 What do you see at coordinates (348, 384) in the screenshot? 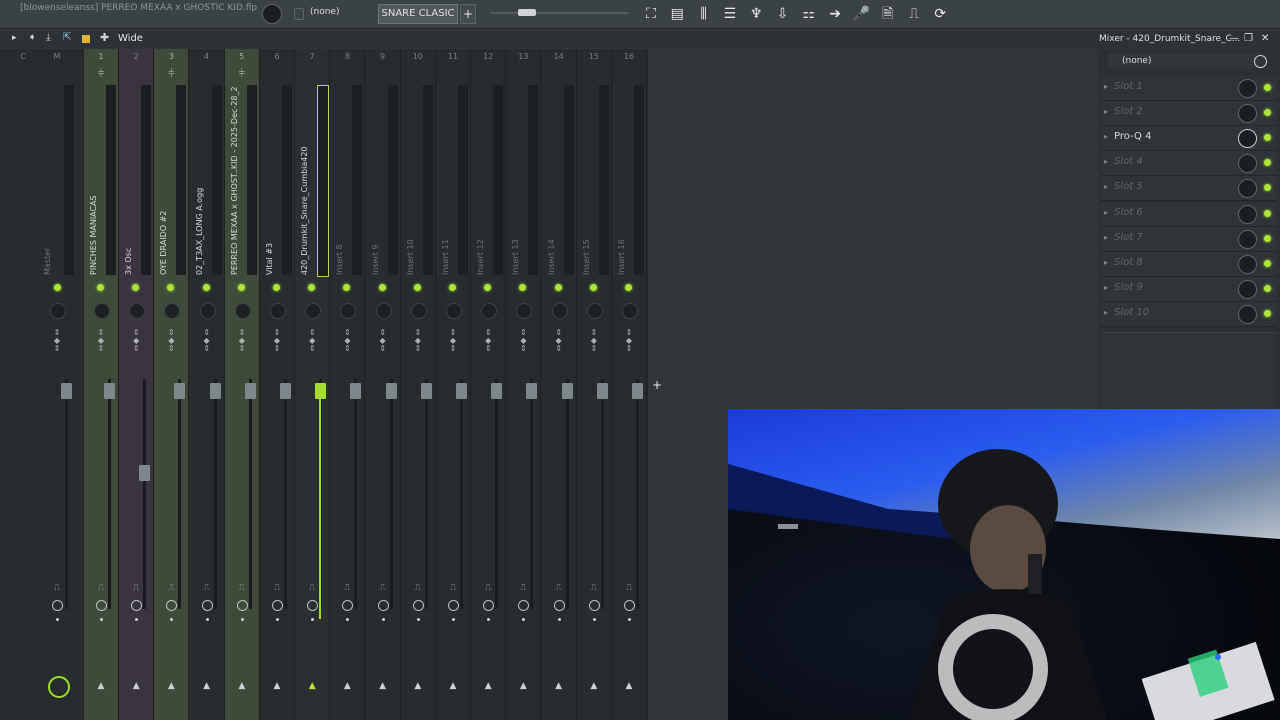
I see `mixer-track-8: 8 Insert 8 ⇕ ◆ ⇕ ⎍ ▲` at bounding box center [348, 384].